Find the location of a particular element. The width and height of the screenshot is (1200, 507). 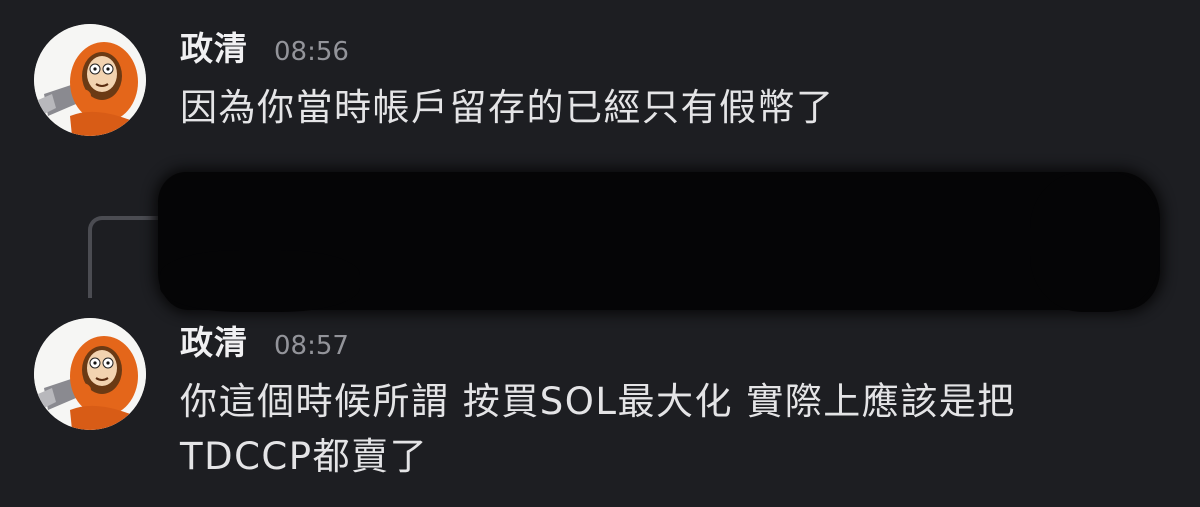

message-text: 因為你當時帳戶留存的已經只有假幣了 is located at coordinates (507, 107).